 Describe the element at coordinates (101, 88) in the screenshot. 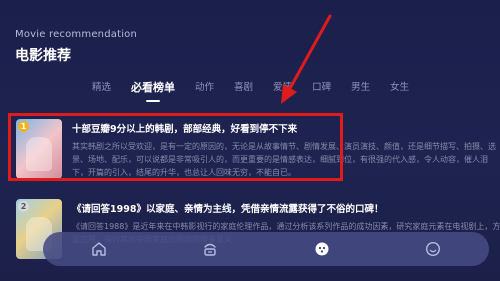

I see `tab-featured: 精选` at that location.